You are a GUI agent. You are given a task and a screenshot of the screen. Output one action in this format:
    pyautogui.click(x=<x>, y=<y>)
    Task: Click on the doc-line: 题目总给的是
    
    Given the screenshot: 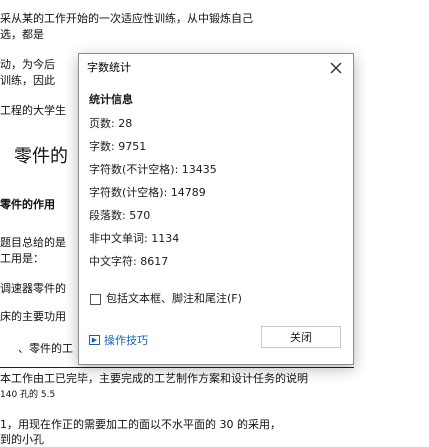 What is the action you would take?
    pyautogui.click(x=33, y=242)
    